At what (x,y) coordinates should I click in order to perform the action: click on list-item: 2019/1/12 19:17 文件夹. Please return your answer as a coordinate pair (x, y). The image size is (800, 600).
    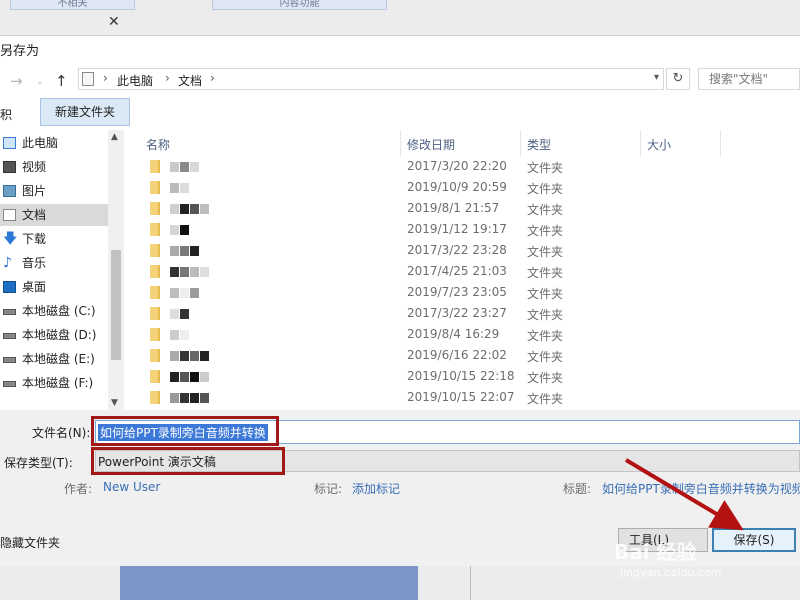
    Looking at the image, I should click on (465, 229).